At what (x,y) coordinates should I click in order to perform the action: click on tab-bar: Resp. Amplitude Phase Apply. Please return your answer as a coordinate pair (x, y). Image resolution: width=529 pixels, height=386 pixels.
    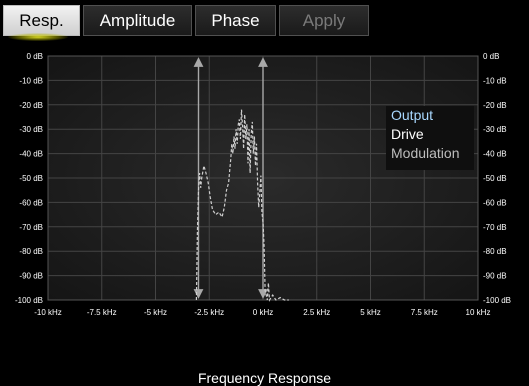
    Looking at the image, I should click on (264, 22).